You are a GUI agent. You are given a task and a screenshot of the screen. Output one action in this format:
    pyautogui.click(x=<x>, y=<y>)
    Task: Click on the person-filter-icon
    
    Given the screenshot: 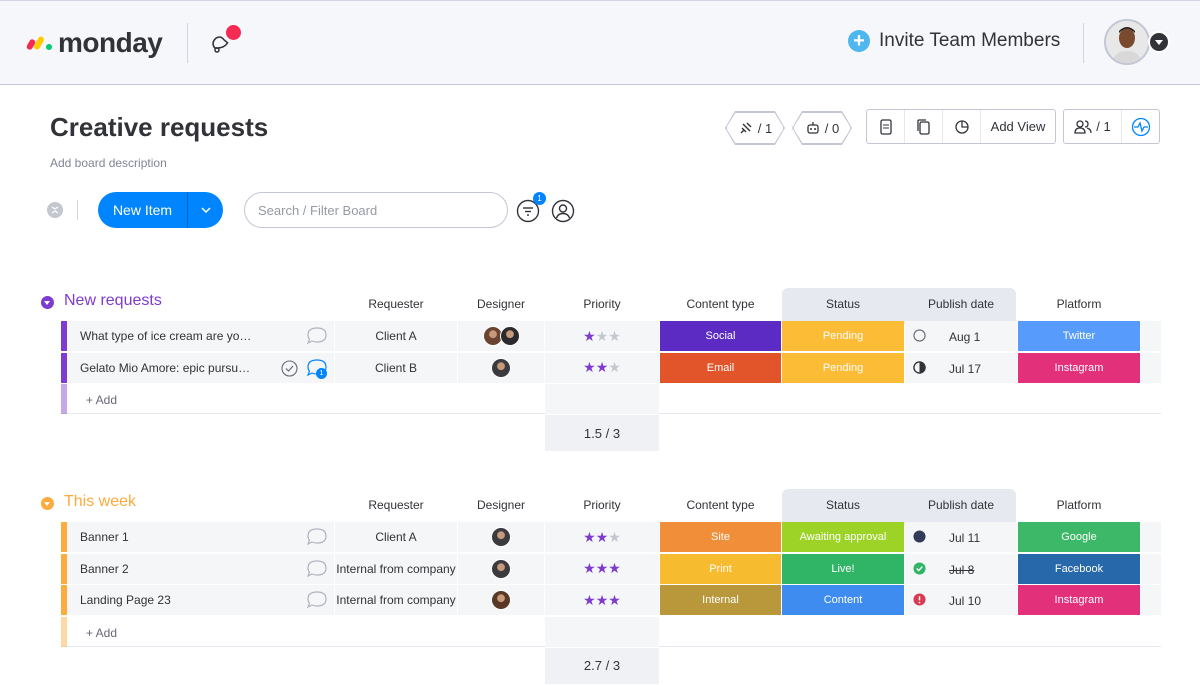 What is the action you would take?
    pyautogui.click(x=563, y=211)
    